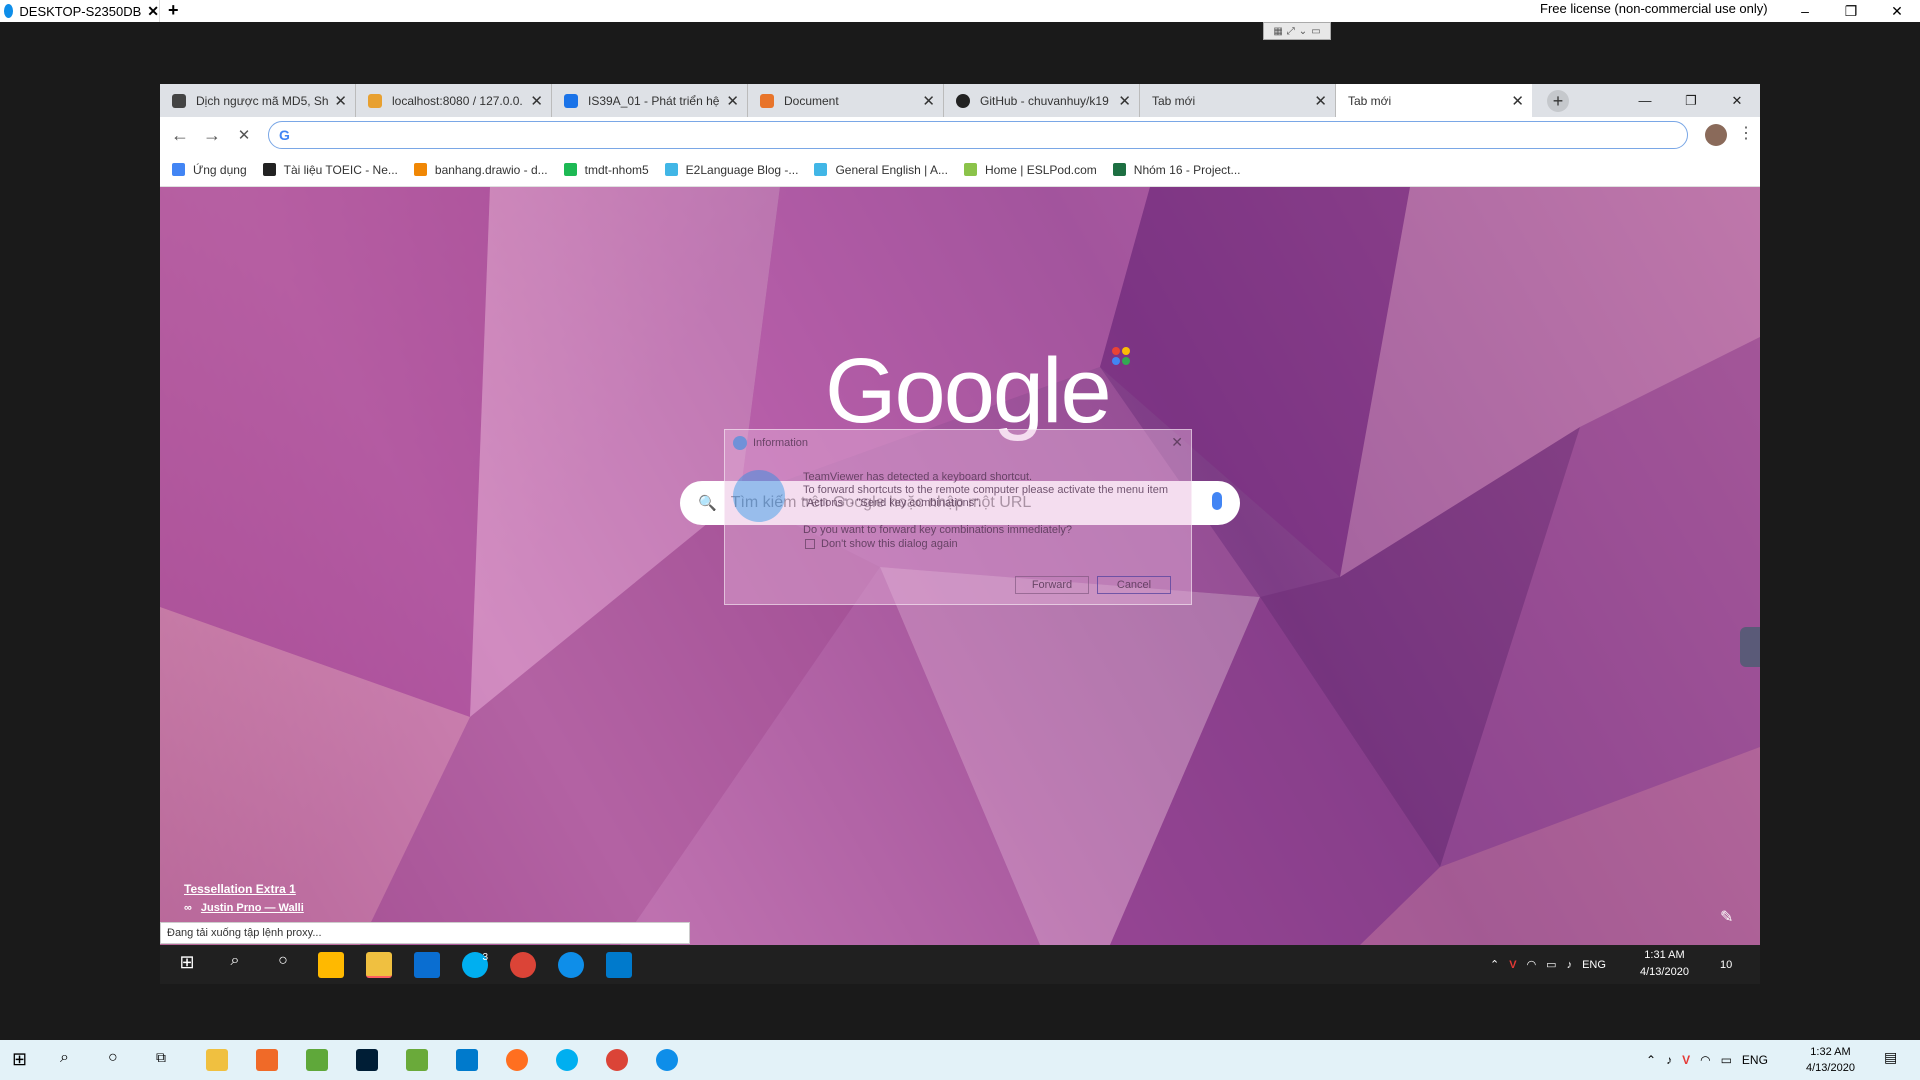  I want to click on tab-favicon-icon, so click(767, 100).